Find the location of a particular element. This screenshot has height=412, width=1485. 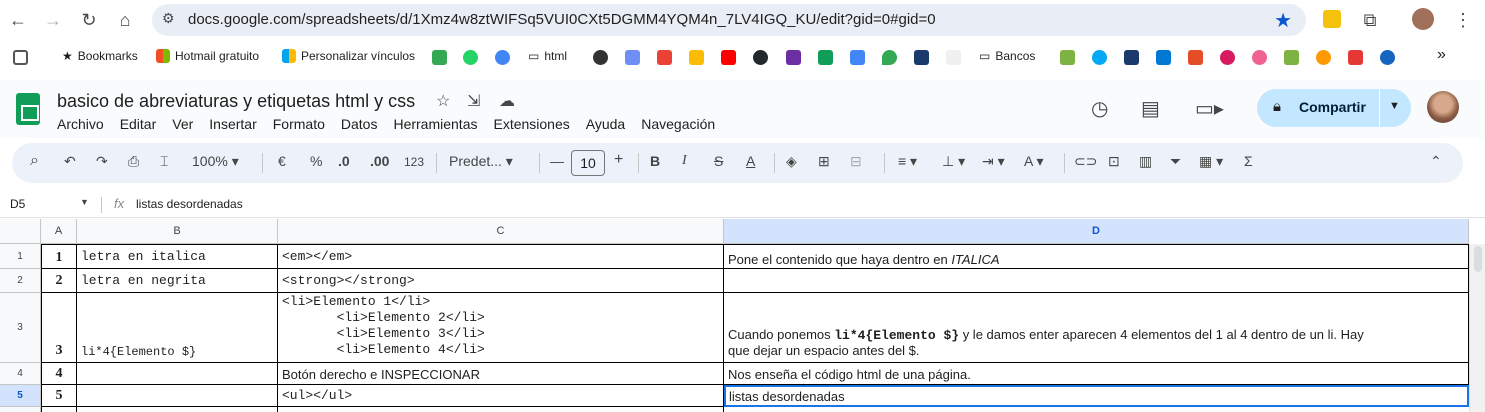

decrease-decimals-button: .0 is located at coordinates (344, 161).